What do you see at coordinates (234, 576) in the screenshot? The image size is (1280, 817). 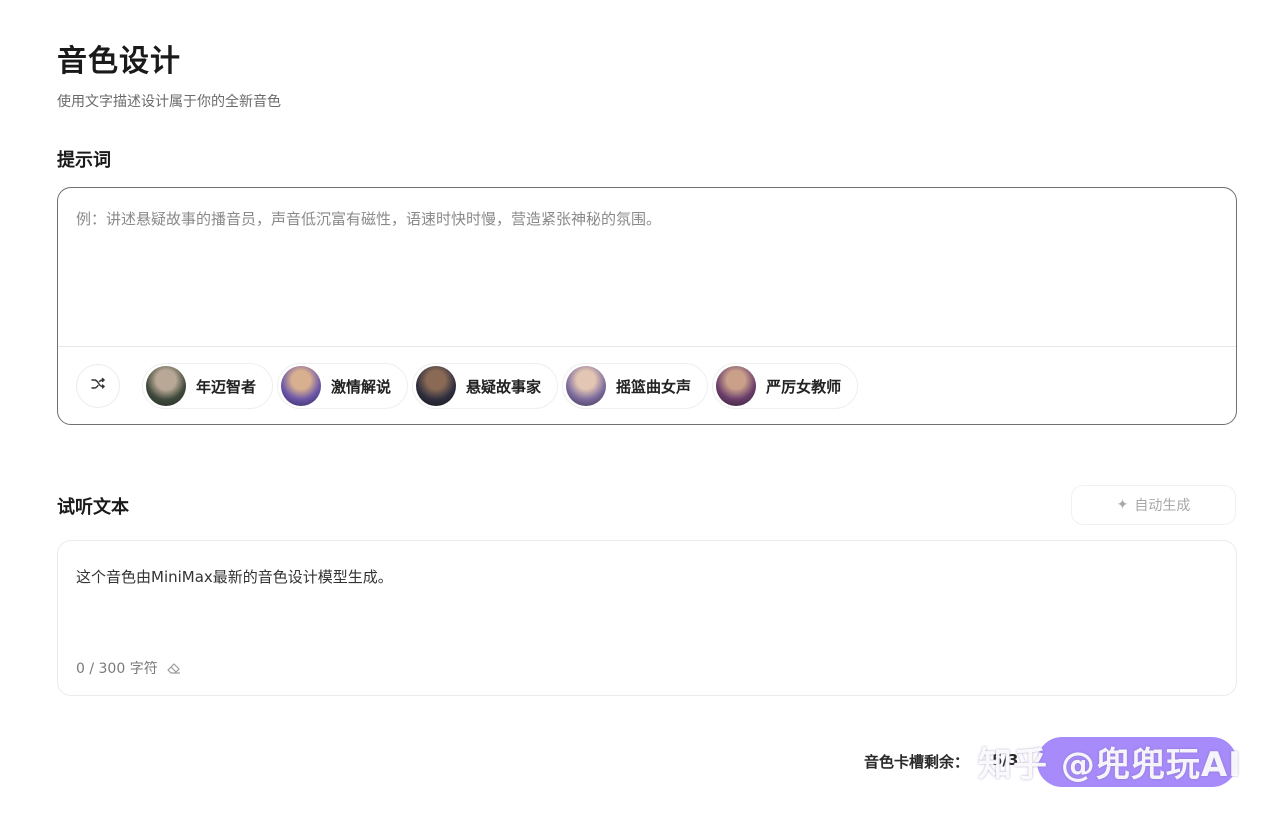 I see `preview-text-input: 这个音色由MiniMax最新的音色设计模型生成。` at bounding box center [234, 576].